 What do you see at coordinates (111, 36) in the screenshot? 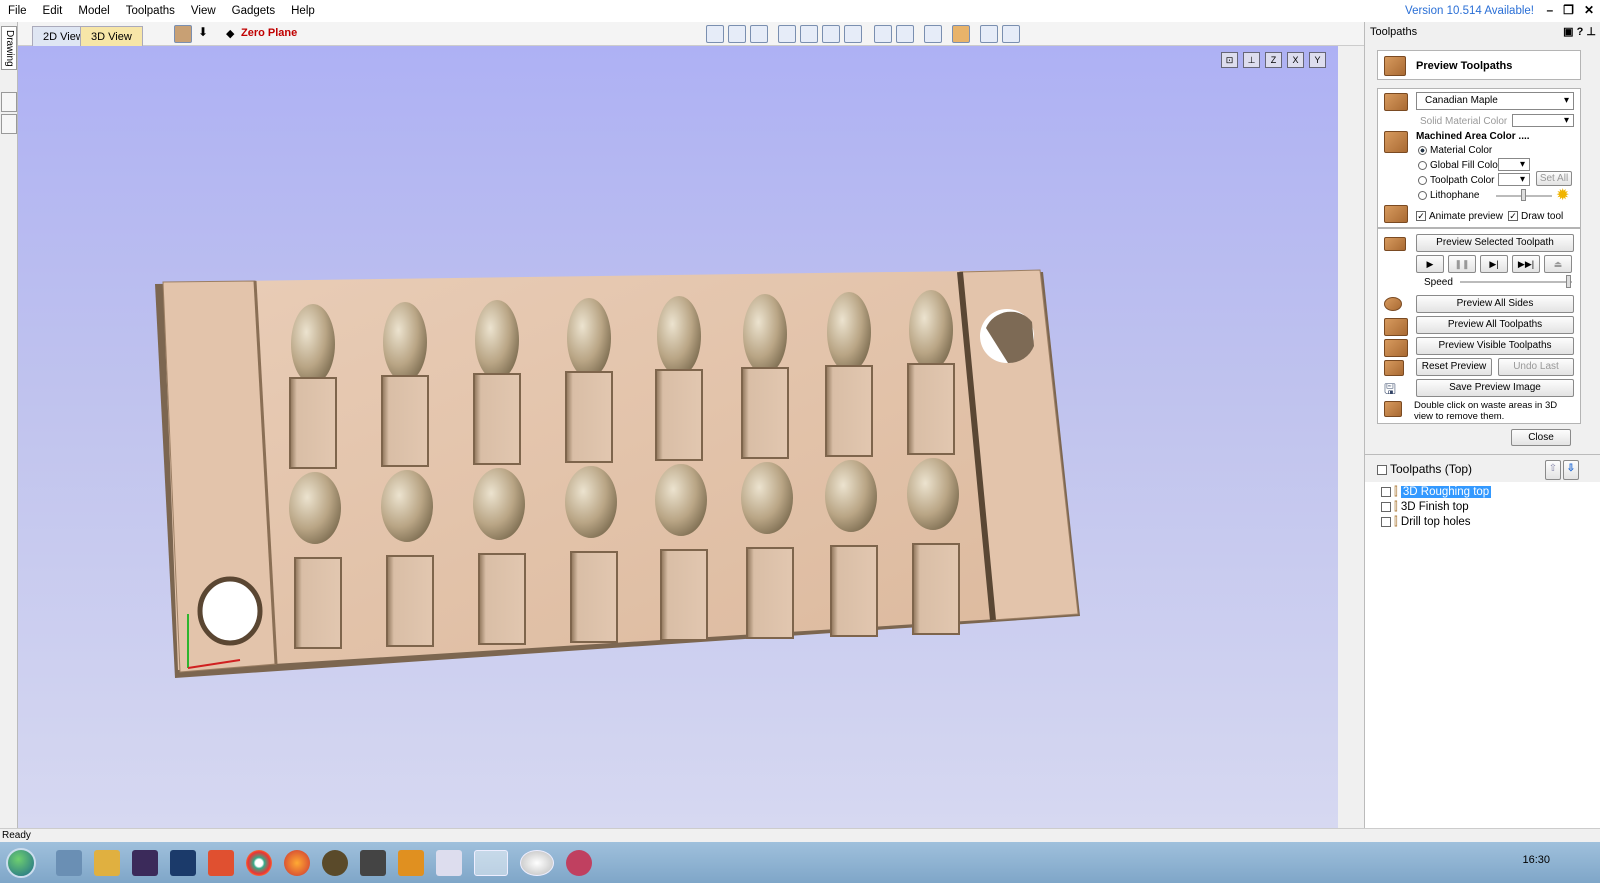
I see `tab-3d-view: 3D View` at bounding box center [111, 36].